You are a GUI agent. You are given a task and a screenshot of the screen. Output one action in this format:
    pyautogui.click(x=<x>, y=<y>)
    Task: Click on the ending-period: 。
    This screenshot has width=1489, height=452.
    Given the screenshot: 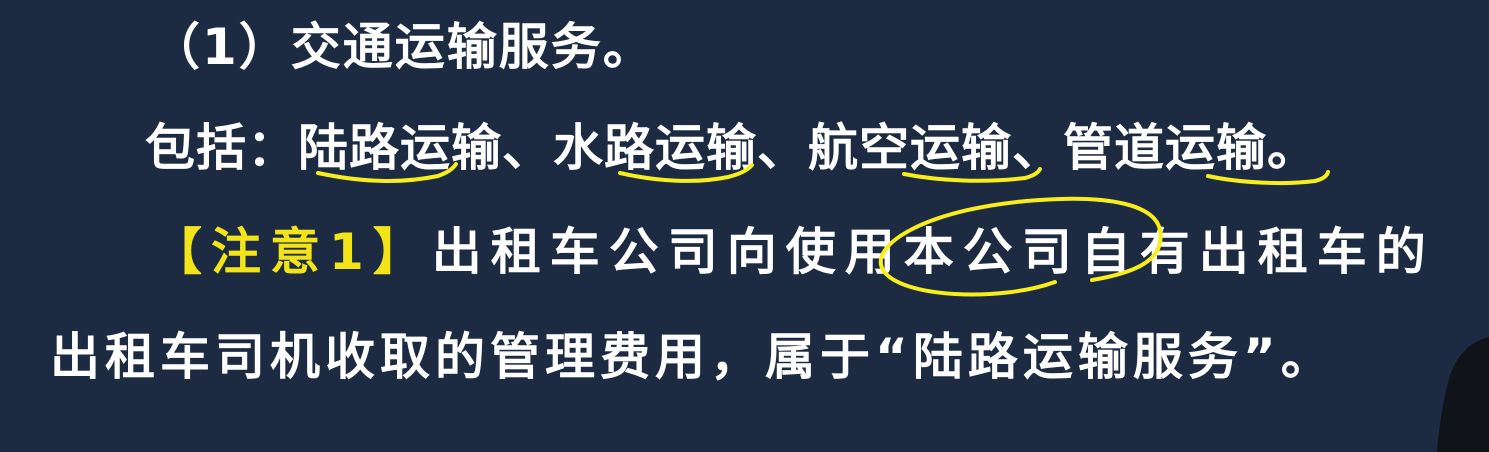 What is the action you would take?
    pyautogui.click(x=1292, y=148)
    